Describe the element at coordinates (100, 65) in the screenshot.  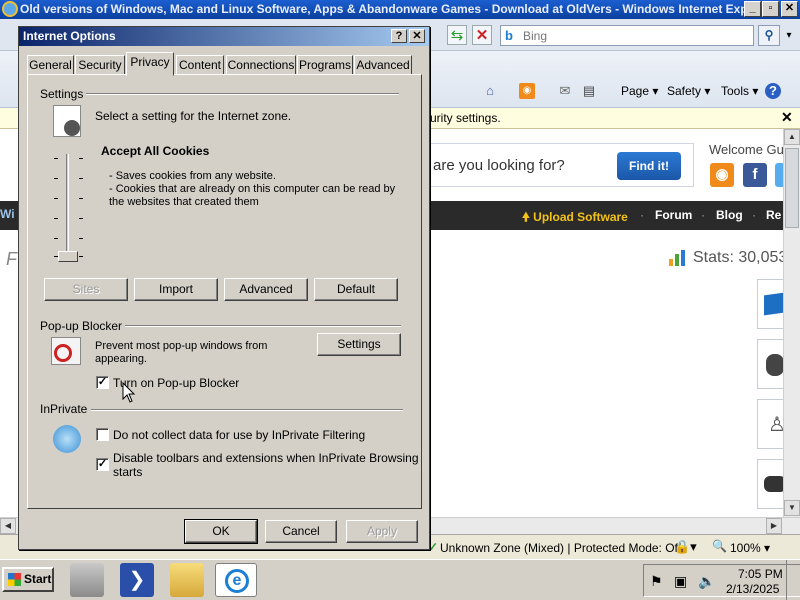
I see `tab-security: Security` at that location.